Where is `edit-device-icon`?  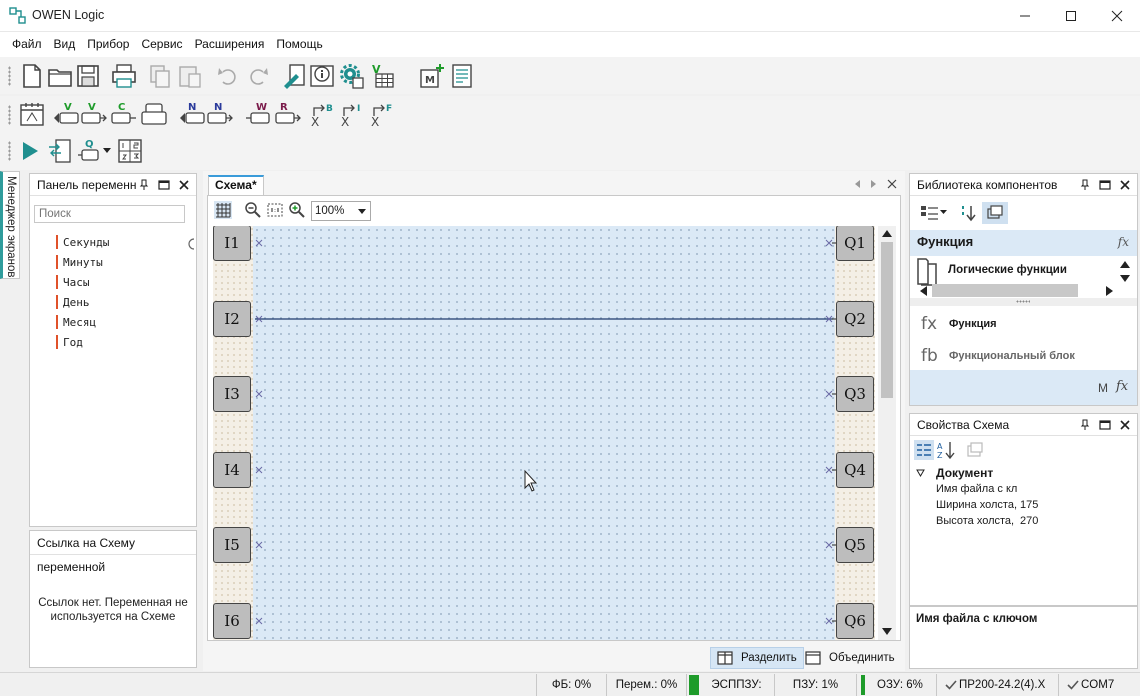
edit-device-icon is located at coordinates (294, 76).